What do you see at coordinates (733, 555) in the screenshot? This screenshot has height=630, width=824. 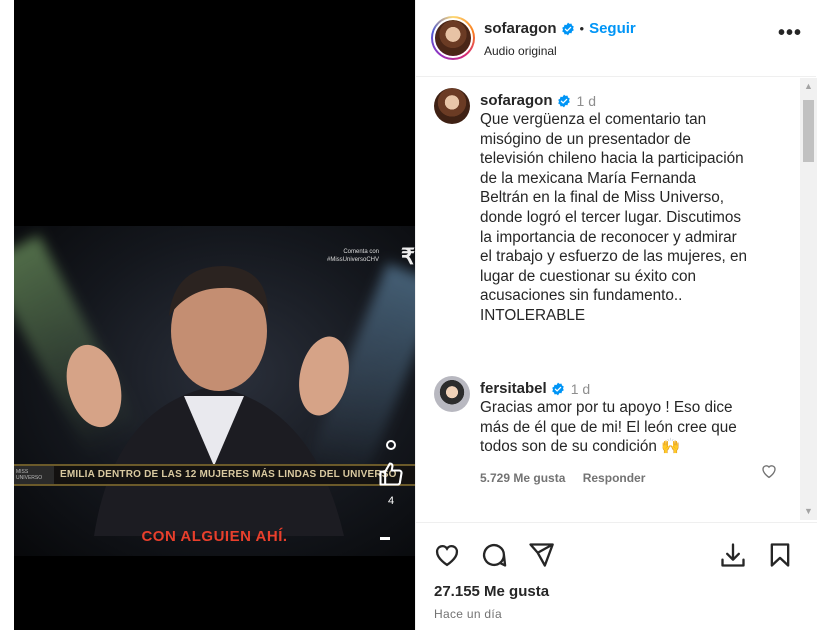 I see `download-icon` at bounding box center [733, 555].